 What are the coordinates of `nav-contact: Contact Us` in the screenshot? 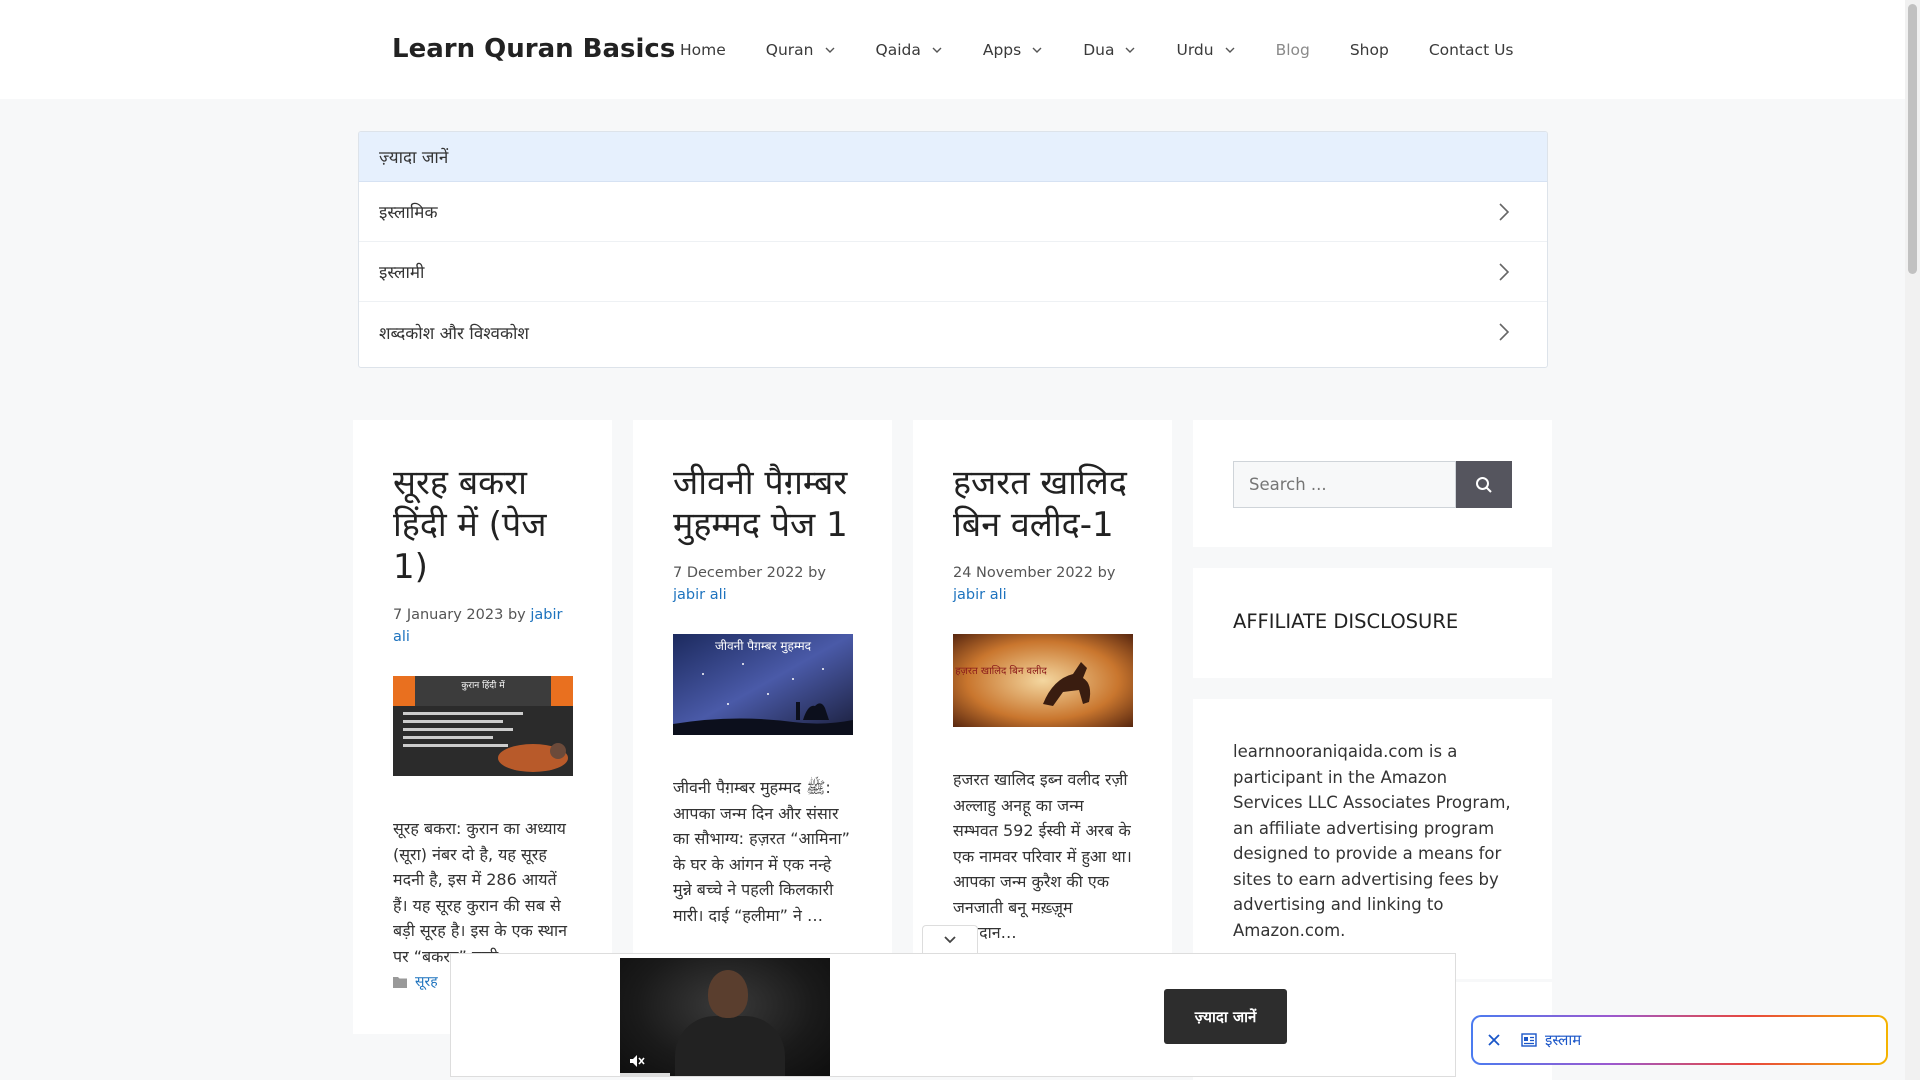 It's located at (1471, 49).